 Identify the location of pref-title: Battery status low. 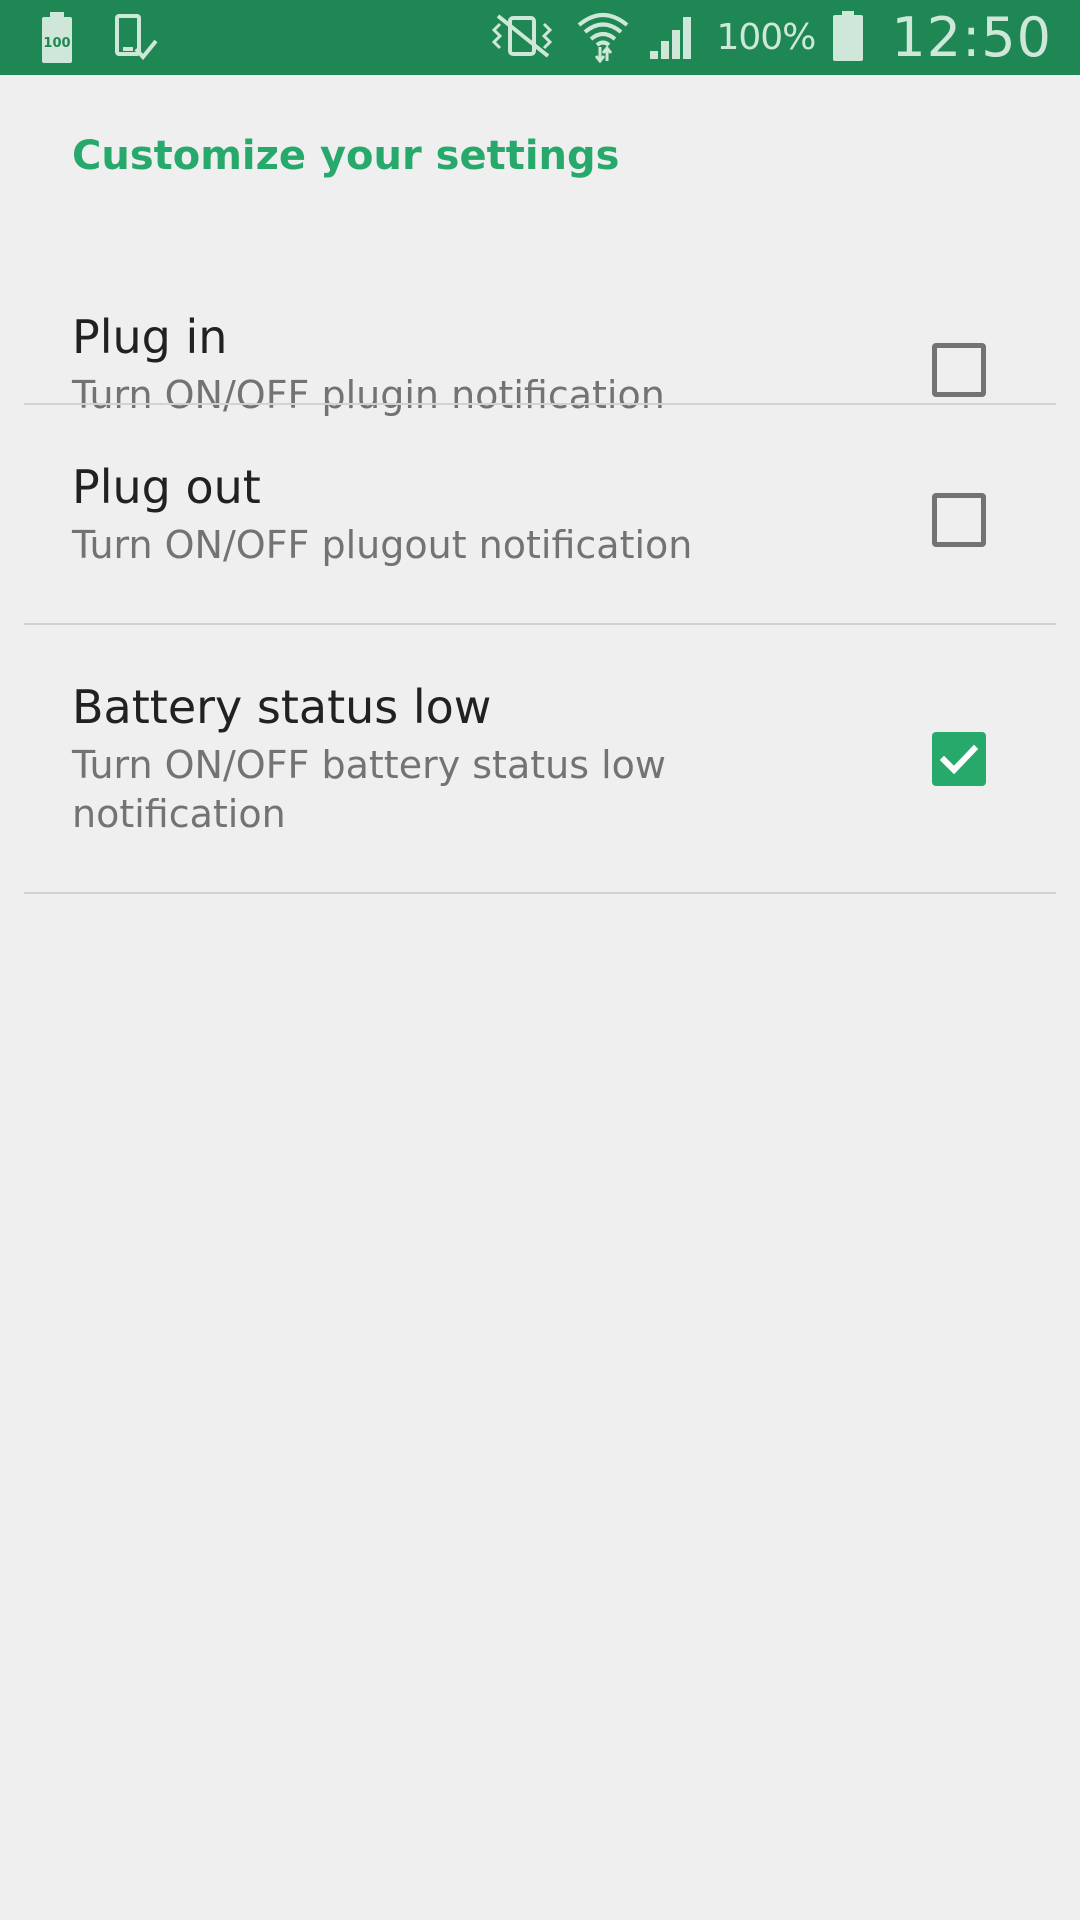
(282, 707).